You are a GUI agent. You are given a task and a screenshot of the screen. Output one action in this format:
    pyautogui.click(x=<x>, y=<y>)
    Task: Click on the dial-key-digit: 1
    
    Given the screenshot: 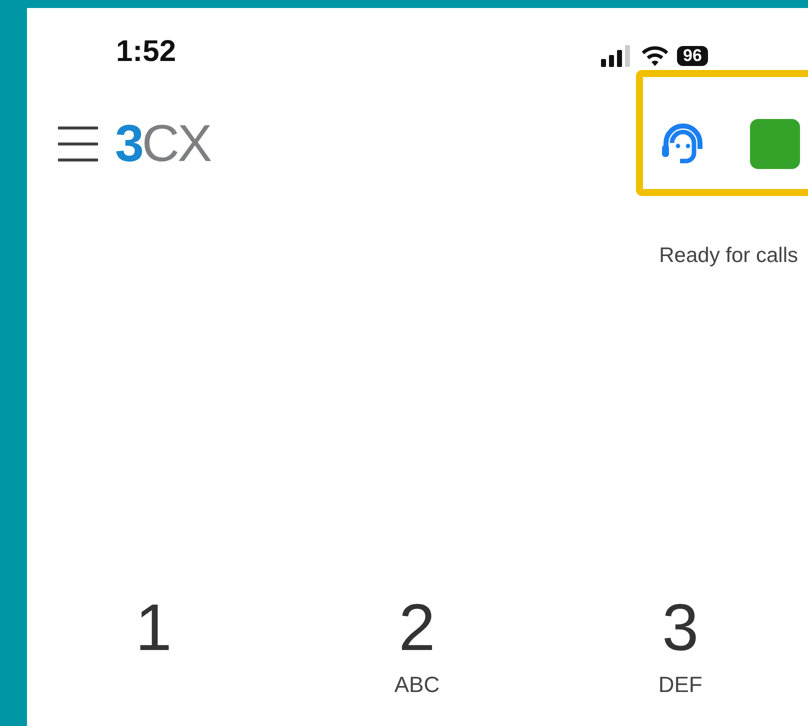 What is the action you would take?
    pyautogui.click(x=153, y=627)
    